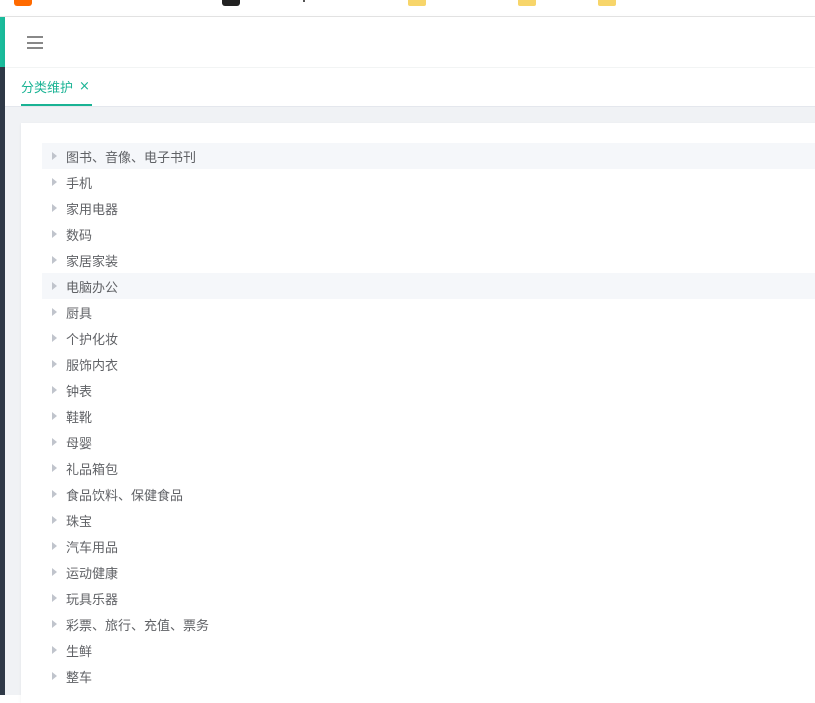 The image size is (815, 703). Describe the element at coordinates (410, 87) in the screenshot. I see `tabs-bar: 分类维护 ×` at that location.